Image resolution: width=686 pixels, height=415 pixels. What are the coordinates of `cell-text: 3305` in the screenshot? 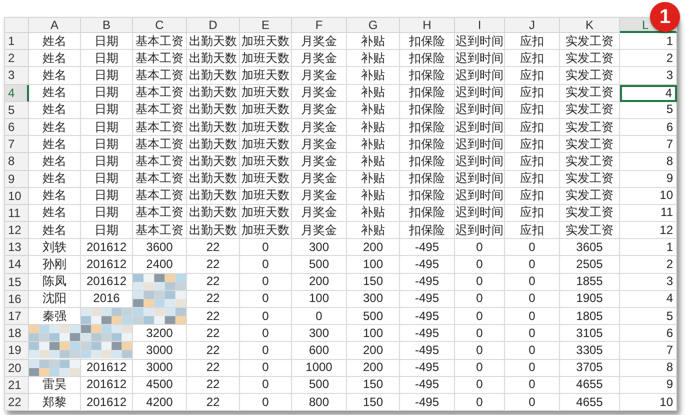 It's located at (589, 350).